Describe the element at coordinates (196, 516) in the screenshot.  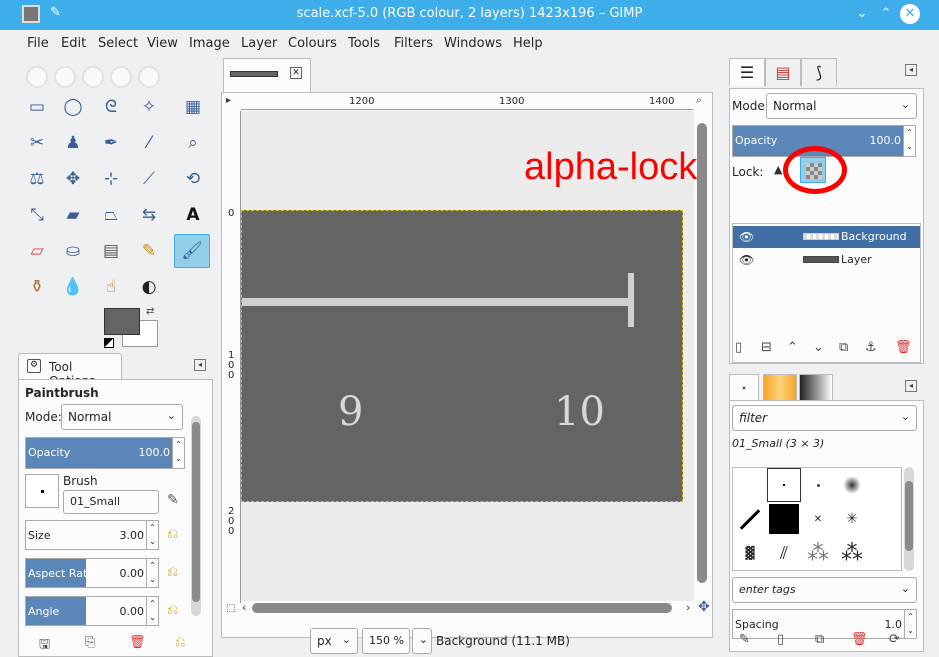
I see `tool-options-scrollbar` at that location.